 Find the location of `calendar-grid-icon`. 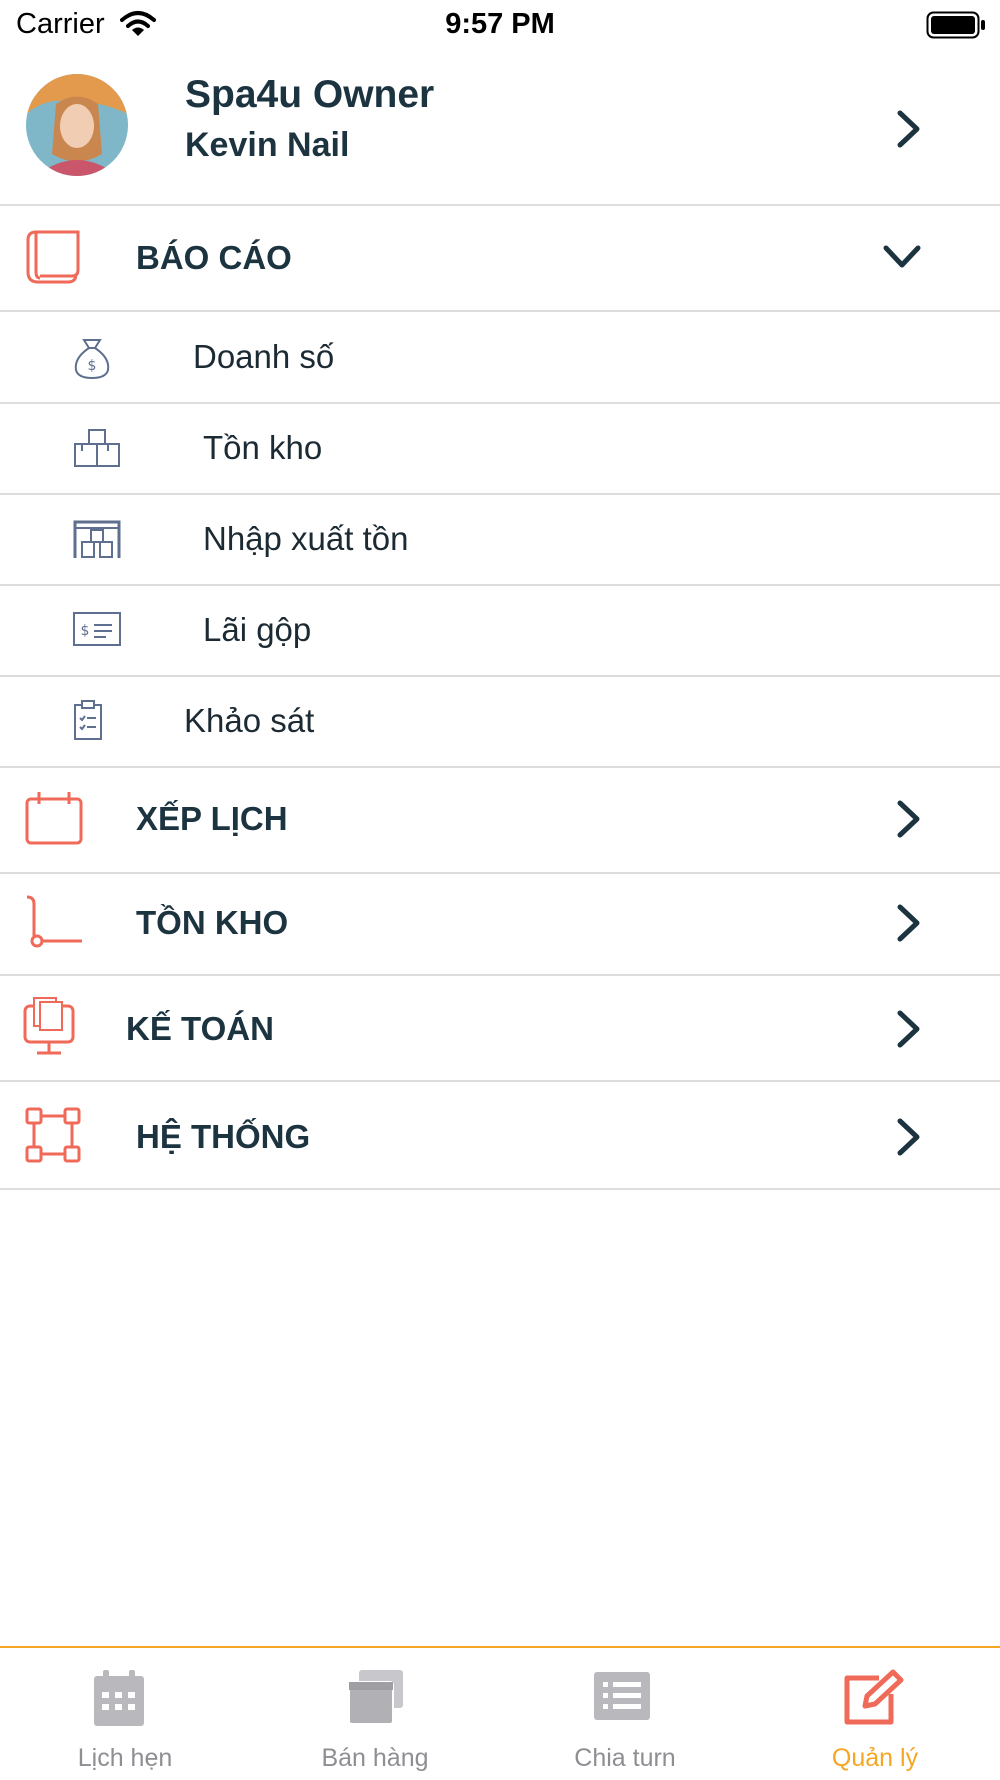

calendar-grid-icon is located at coordinates (119, 1698).